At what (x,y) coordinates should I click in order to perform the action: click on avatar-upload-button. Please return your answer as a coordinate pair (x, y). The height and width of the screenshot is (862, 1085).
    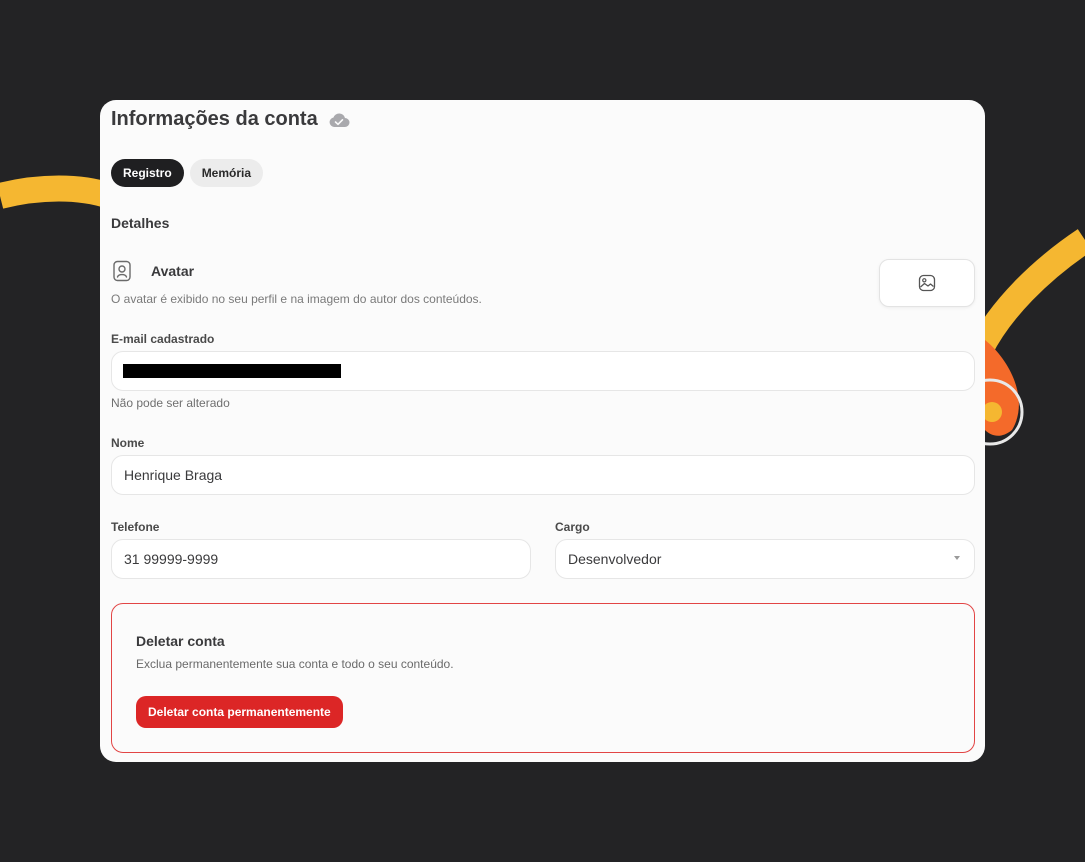
    Looking at the image, I should click on (927, 283).